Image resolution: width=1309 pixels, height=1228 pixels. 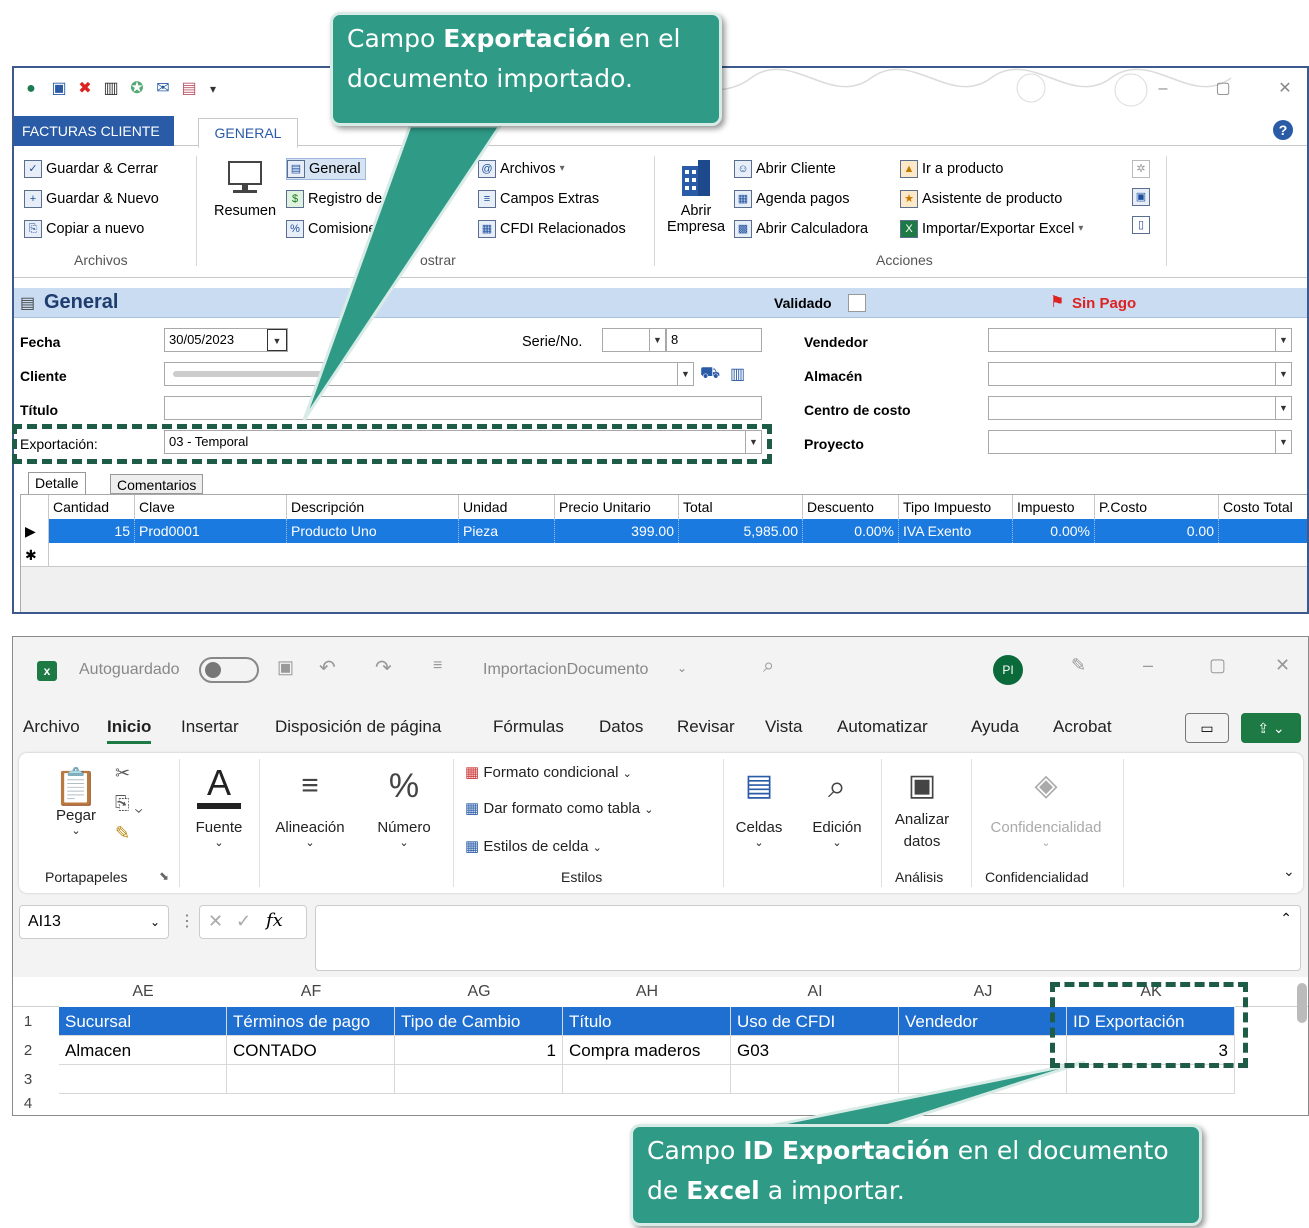 What do you see at coordinates (741, 531) in the screenshot?
I see `cell-total: 5,985.00` at bounding box center [741, 531].